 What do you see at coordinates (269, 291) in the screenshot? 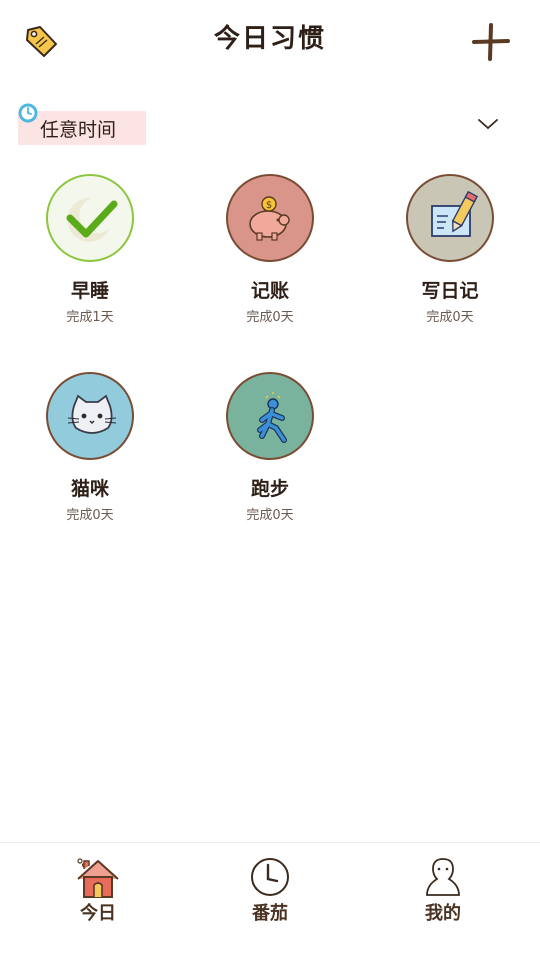
I see `habit-name: 记账` at bounding box center [269, 291].